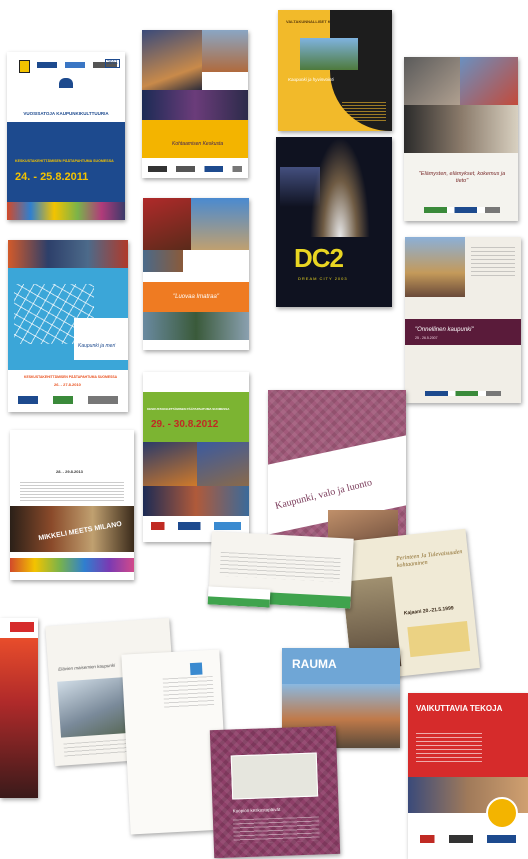 Image resolution: width=528 pixels, height=859 pixels. What do you see at coordinates (66, 83) in the screenshot?
I see `association-logo-icon` at bounding box center [66, 83].